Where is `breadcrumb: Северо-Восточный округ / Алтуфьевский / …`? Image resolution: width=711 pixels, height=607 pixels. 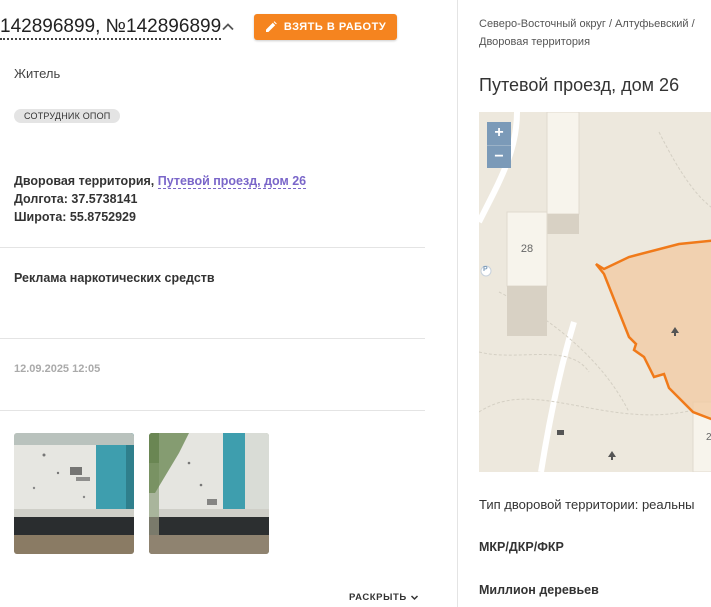
breadcrumb: Северо-Восточный округ / Алтуфьевский / … is located at coordinates (595, 33).